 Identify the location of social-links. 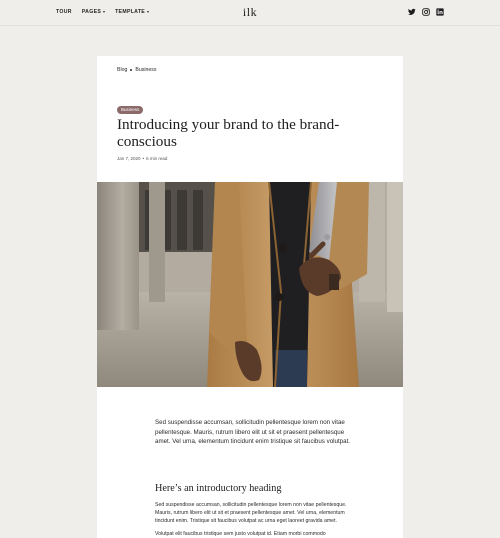
(426, 12).